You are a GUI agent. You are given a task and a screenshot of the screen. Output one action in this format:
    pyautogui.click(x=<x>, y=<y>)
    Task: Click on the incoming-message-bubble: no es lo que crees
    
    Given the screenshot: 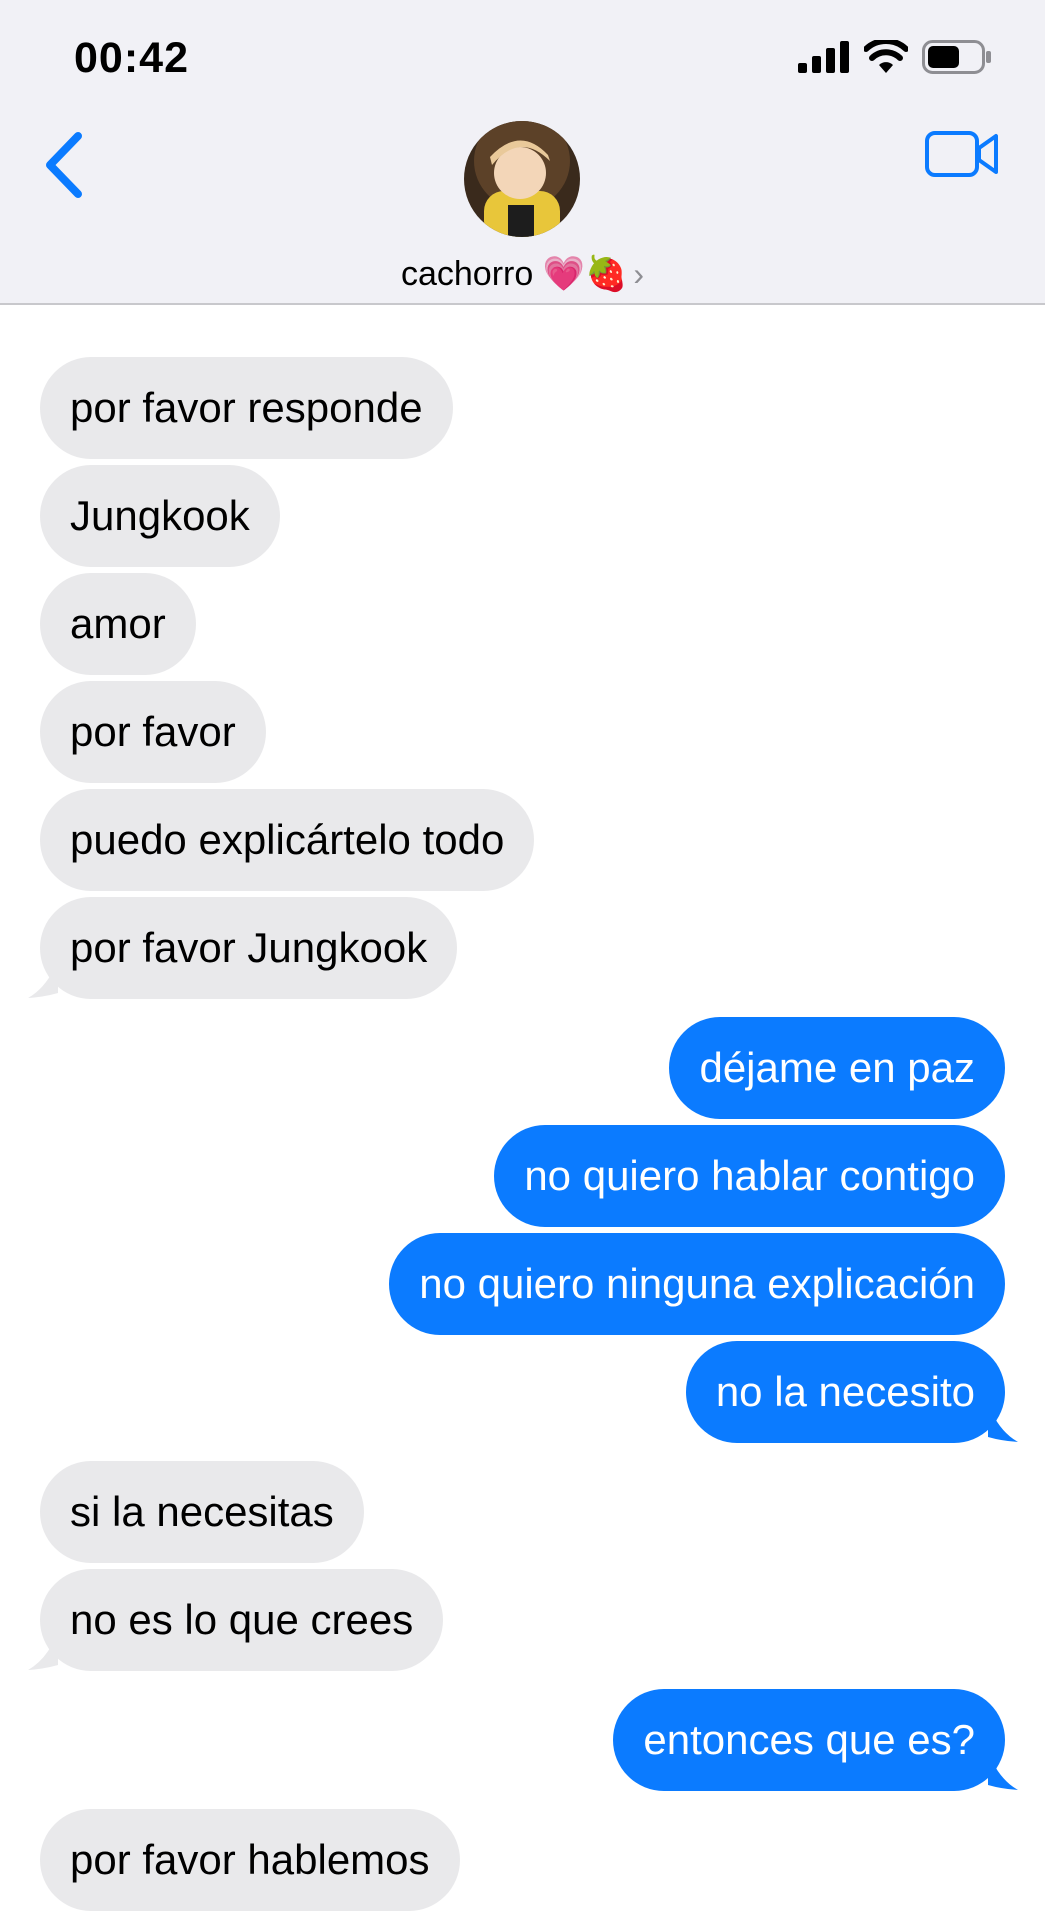 What is the action you would take?
    pyautogui.click(x=242, y=1620)
    